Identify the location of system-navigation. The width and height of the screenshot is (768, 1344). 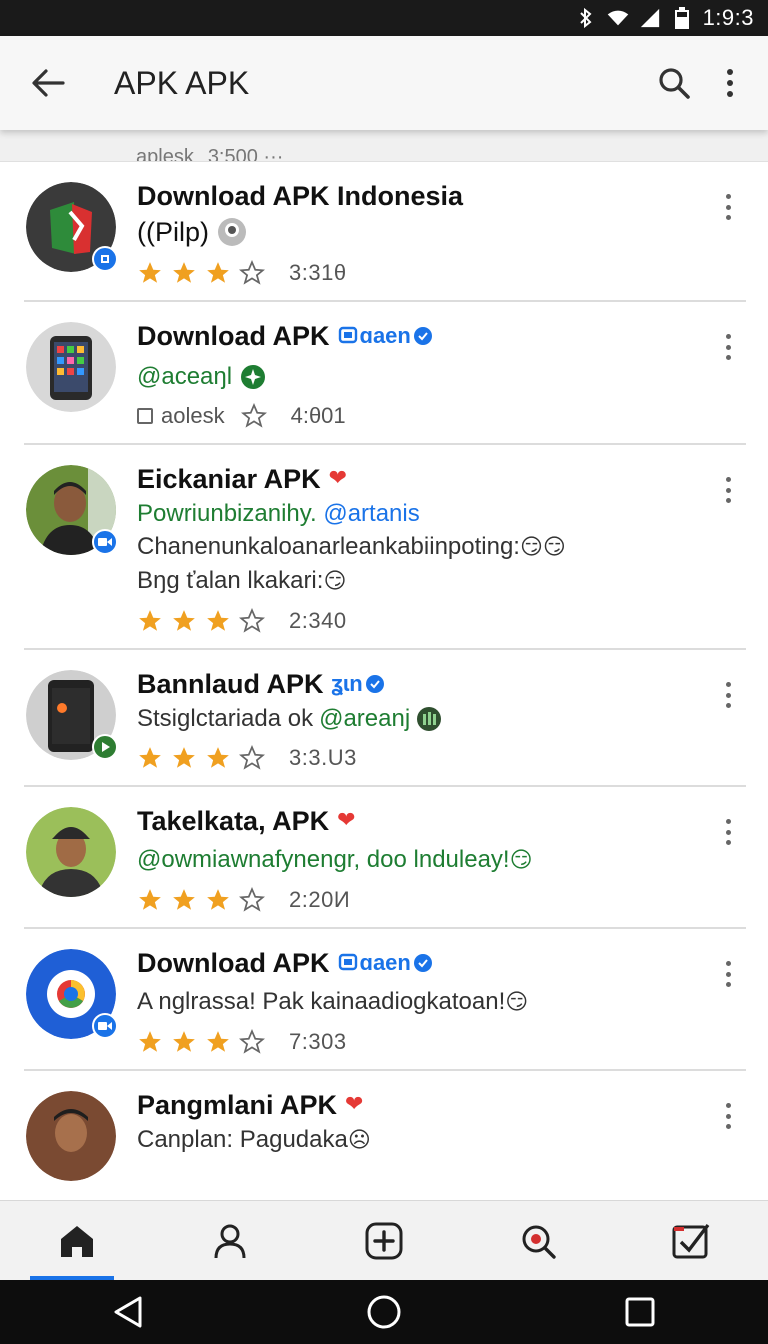
(384, 1312).